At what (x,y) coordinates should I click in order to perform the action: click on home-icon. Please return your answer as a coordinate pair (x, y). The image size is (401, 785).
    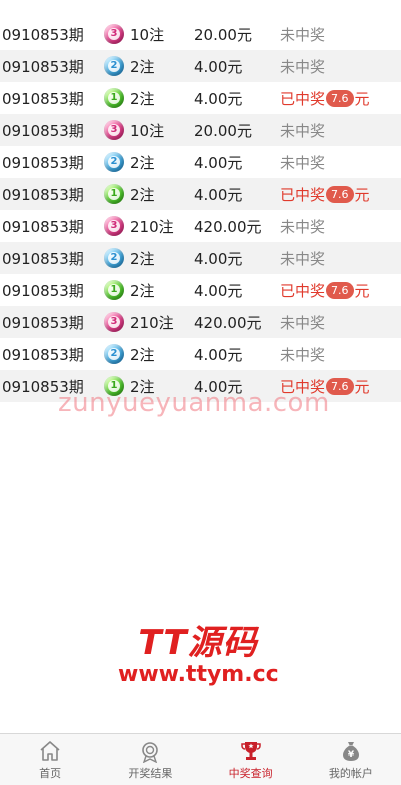
    Looking at the image, I should click on (50, 751).